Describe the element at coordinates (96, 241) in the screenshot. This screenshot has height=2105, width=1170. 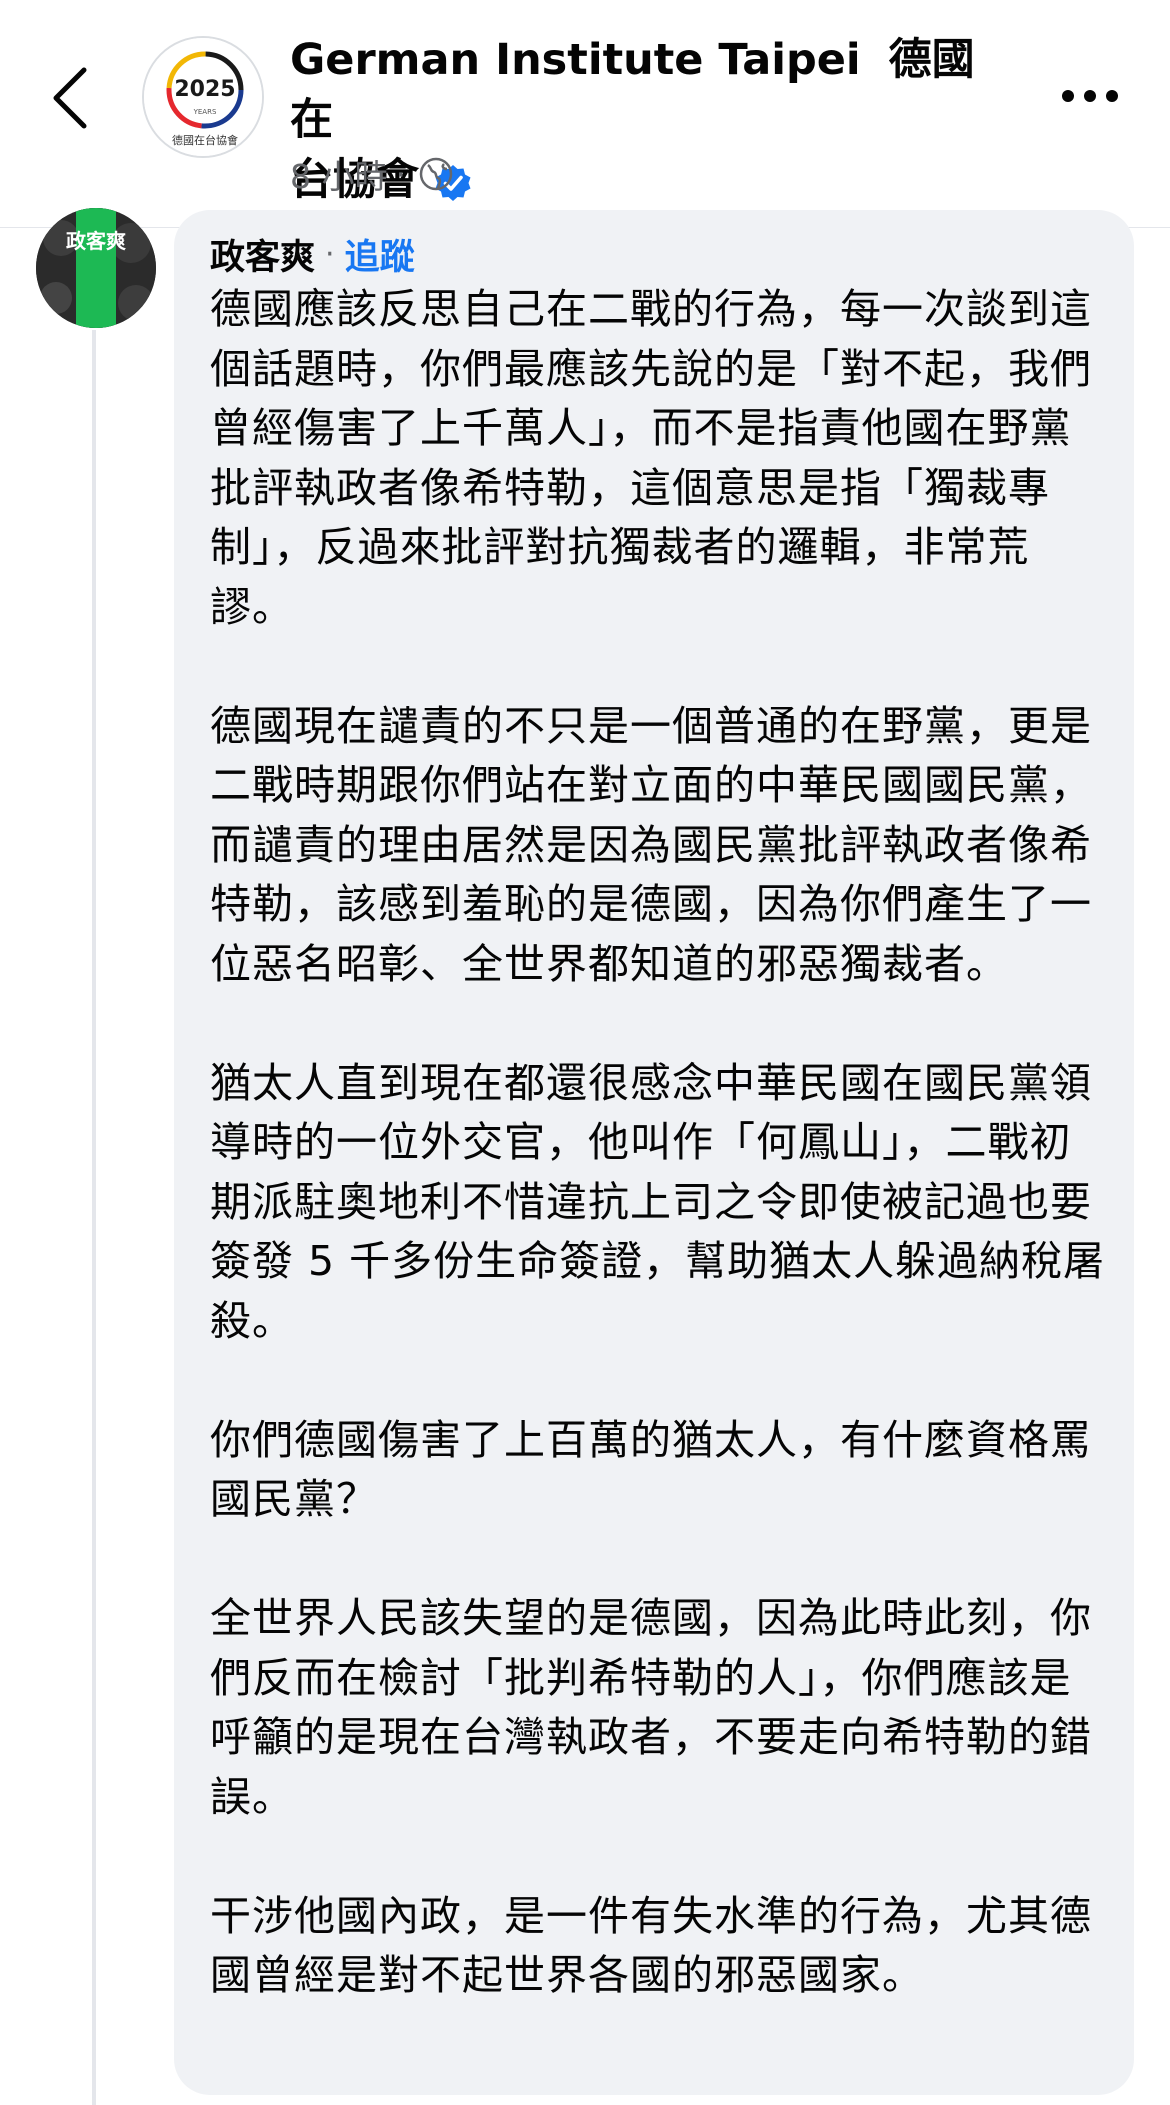
I see `commenter-avatar-text: 政客爽` at that location.